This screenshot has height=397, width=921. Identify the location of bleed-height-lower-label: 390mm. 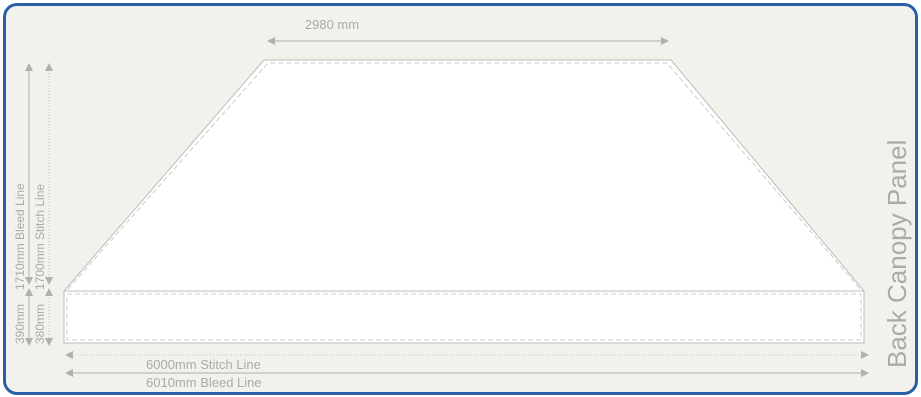
(20, 324).